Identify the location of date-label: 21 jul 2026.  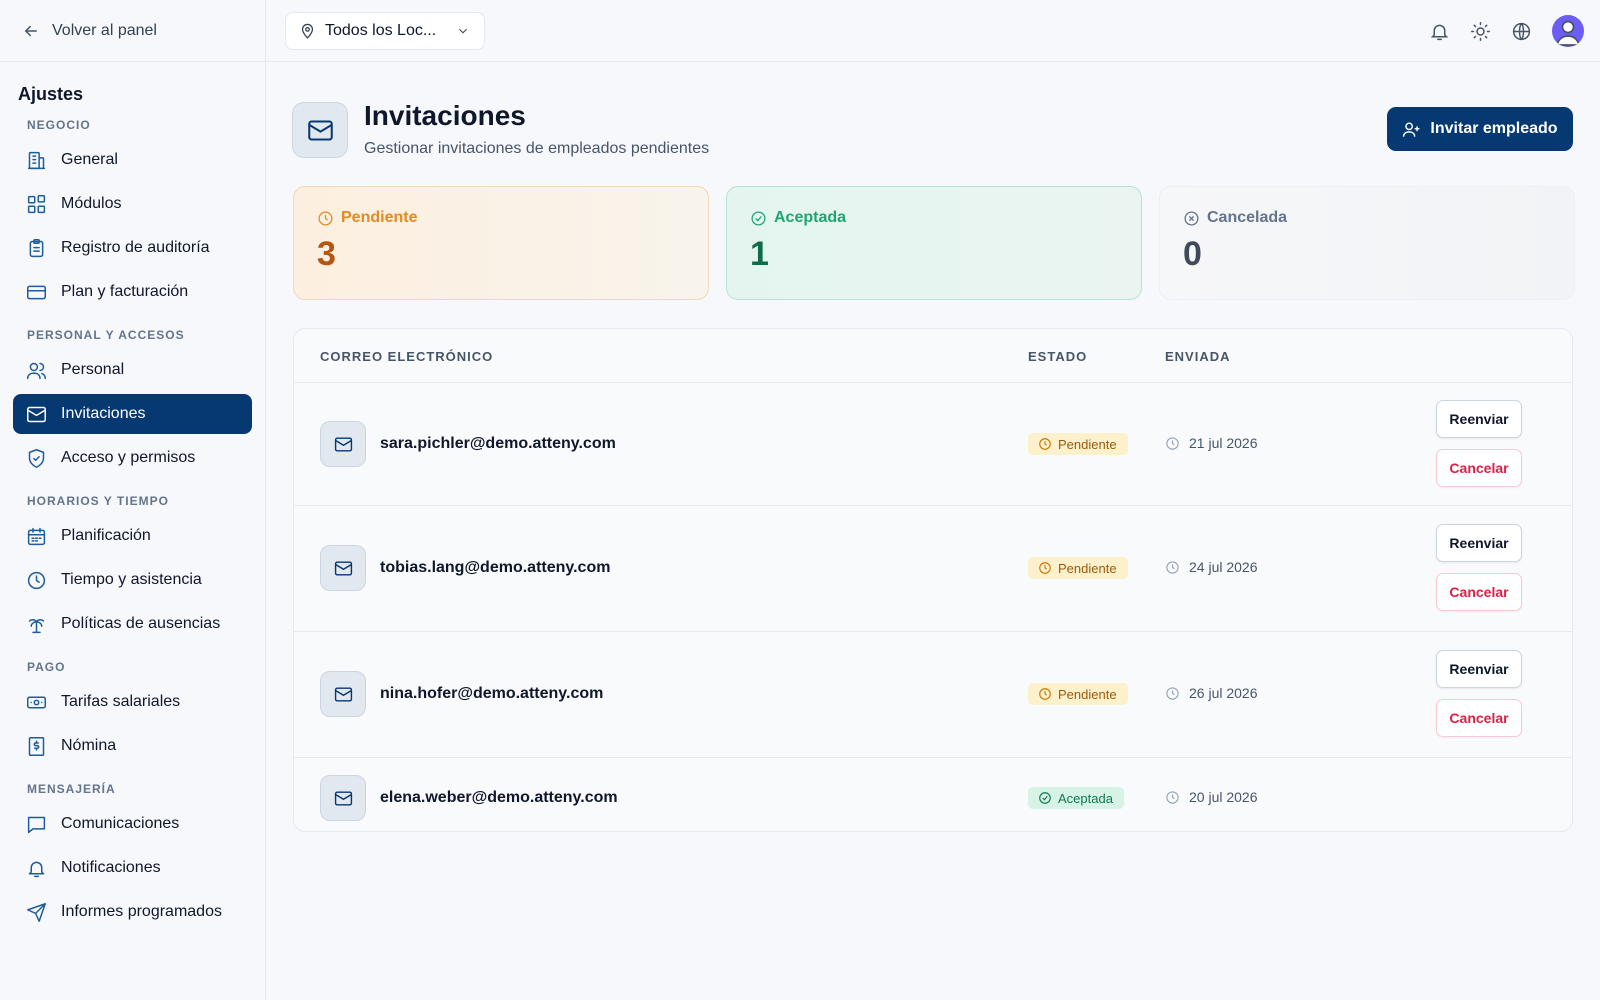
(1223, 443).